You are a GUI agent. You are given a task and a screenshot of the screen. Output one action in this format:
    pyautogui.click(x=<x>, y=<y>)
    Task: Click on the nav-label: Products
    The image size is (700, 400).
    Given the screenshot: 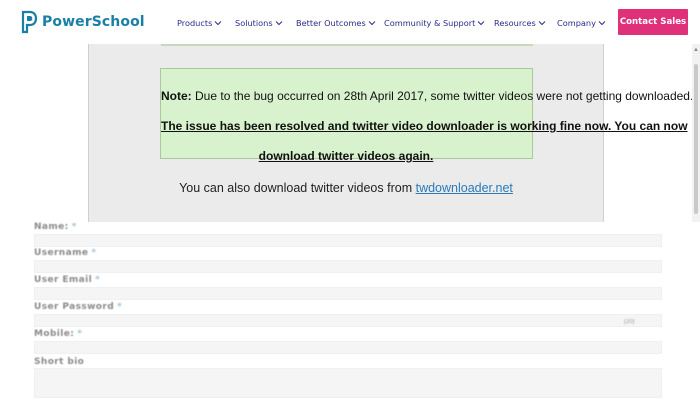 What is the action you would take?
    pyautogui.click(x=195, y=23)
    